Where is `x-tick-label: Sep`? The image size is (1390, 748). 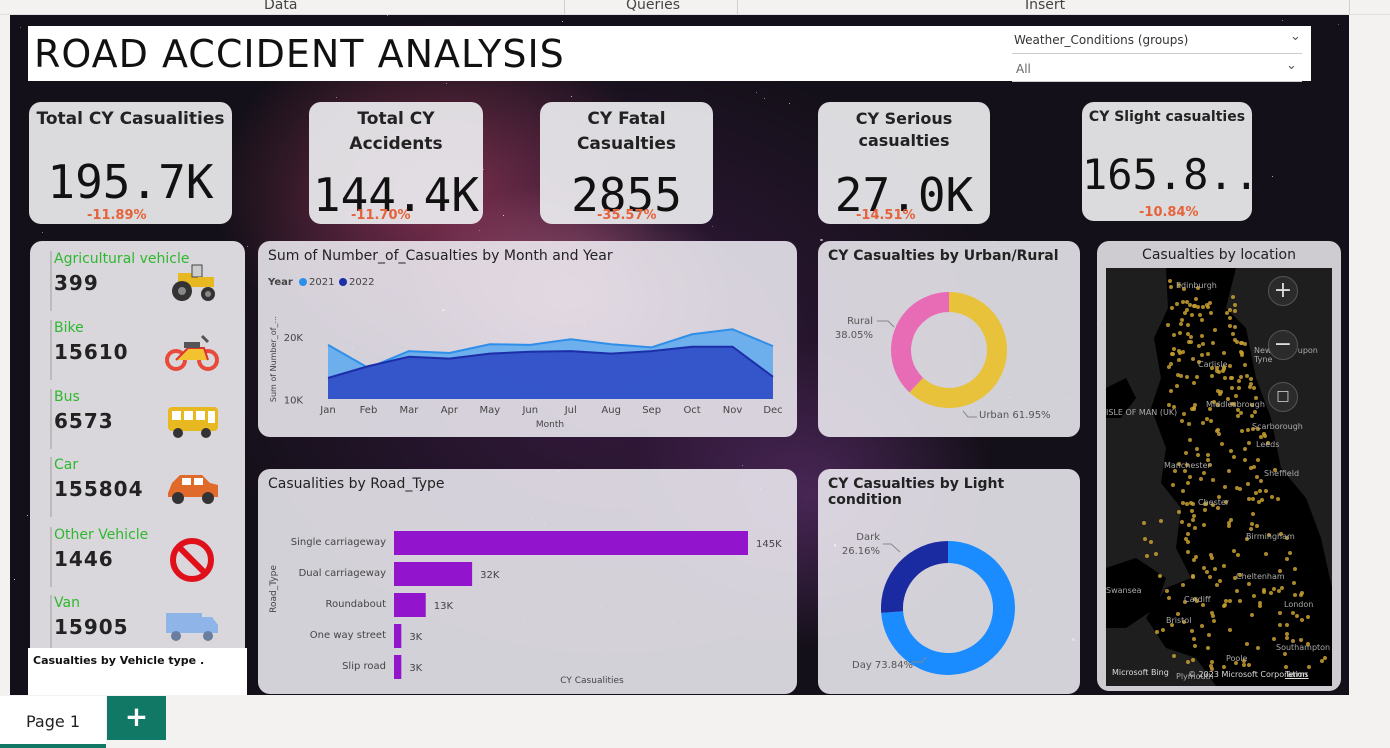 x-tick-label: Sep is located at coordinates (651, 410).